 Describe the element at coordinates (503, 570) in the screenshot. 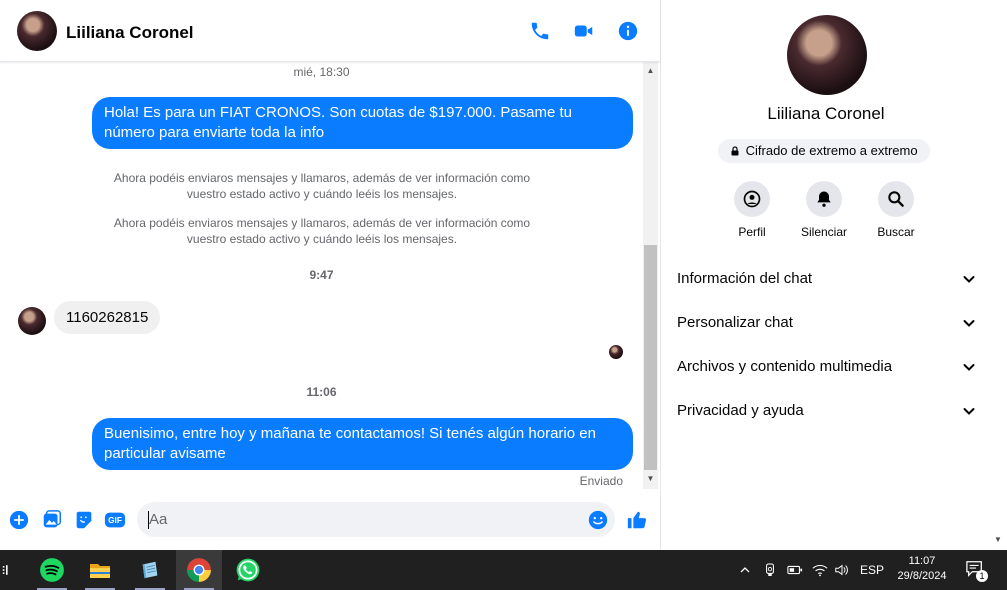

I see `taskbar: ESP 11:07 29/8/2024 1` at that location.